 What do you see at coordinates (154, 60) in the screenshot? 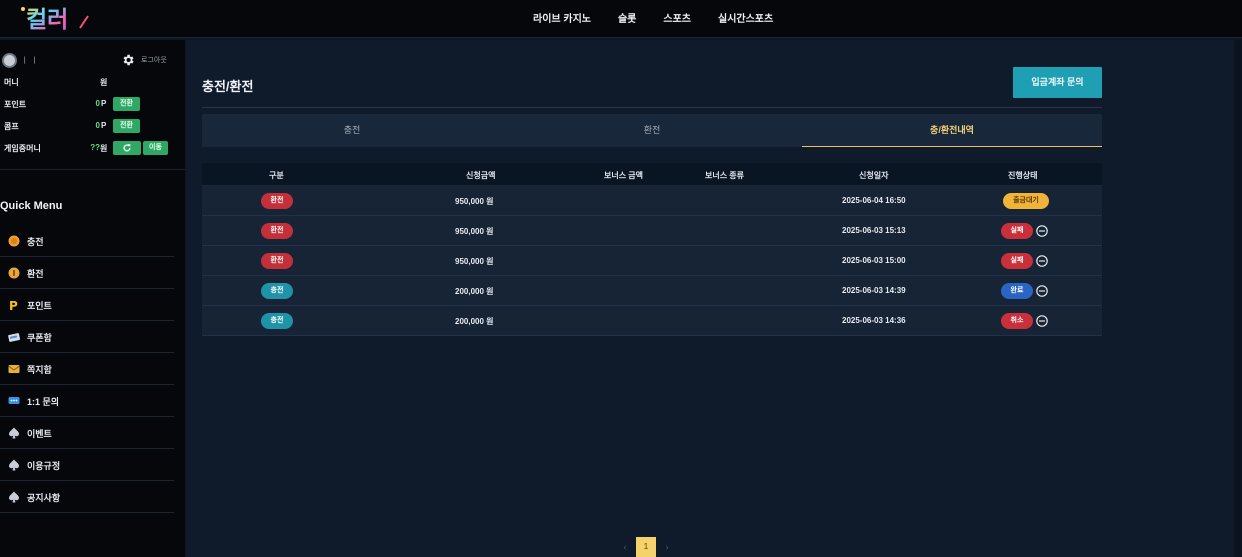
I see `logout-link: 로그아웃` at bounding box center [154, 60].